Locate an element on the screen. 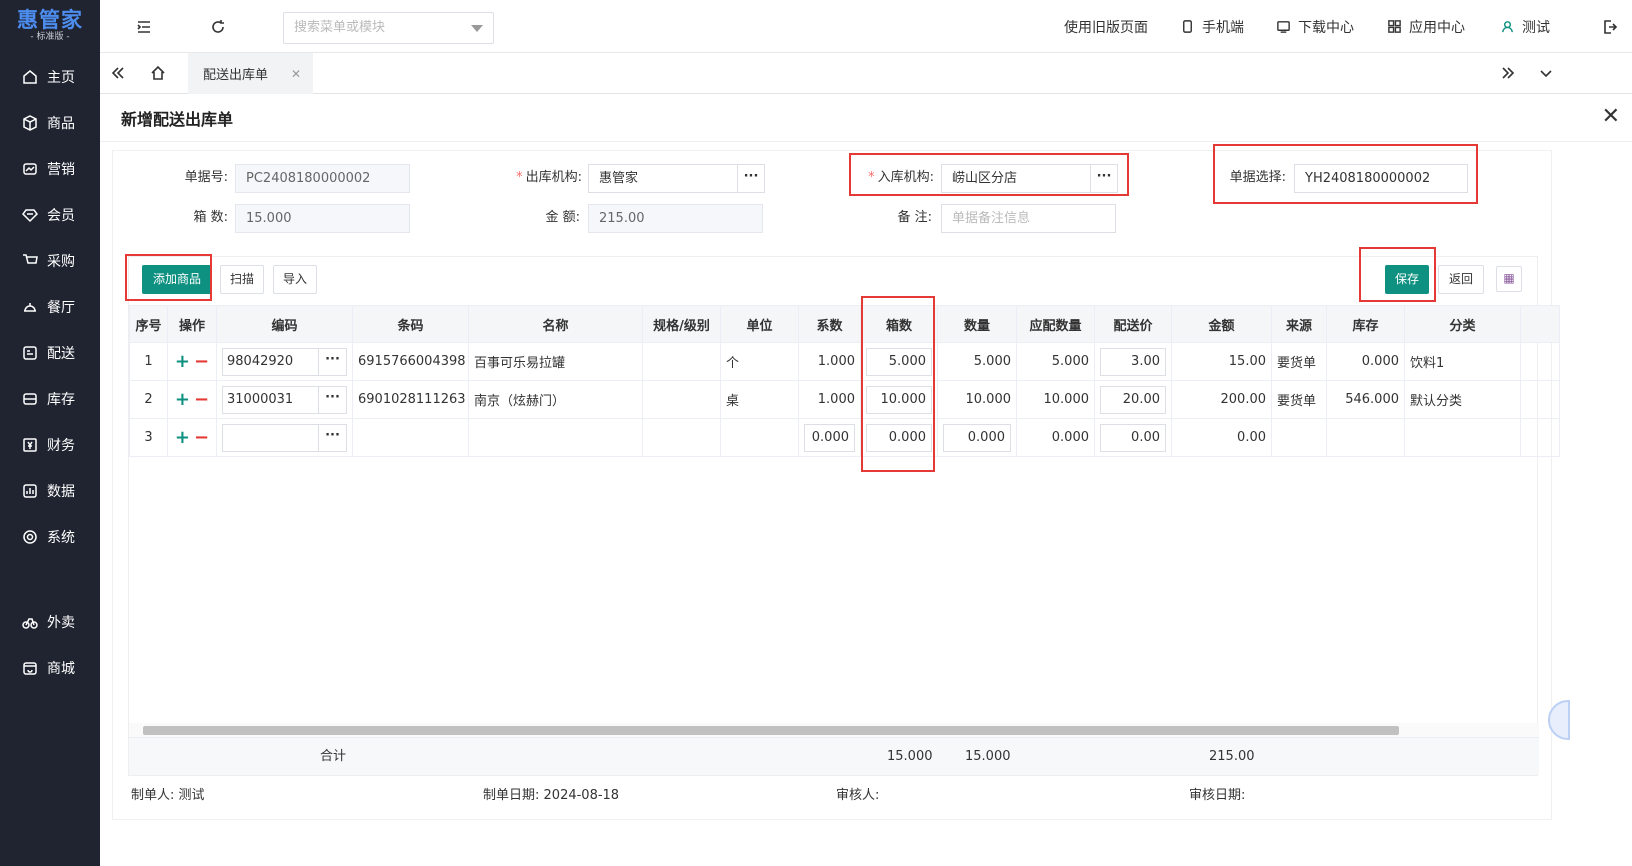  import-button: 导入 is located at coordinates (295, 279).